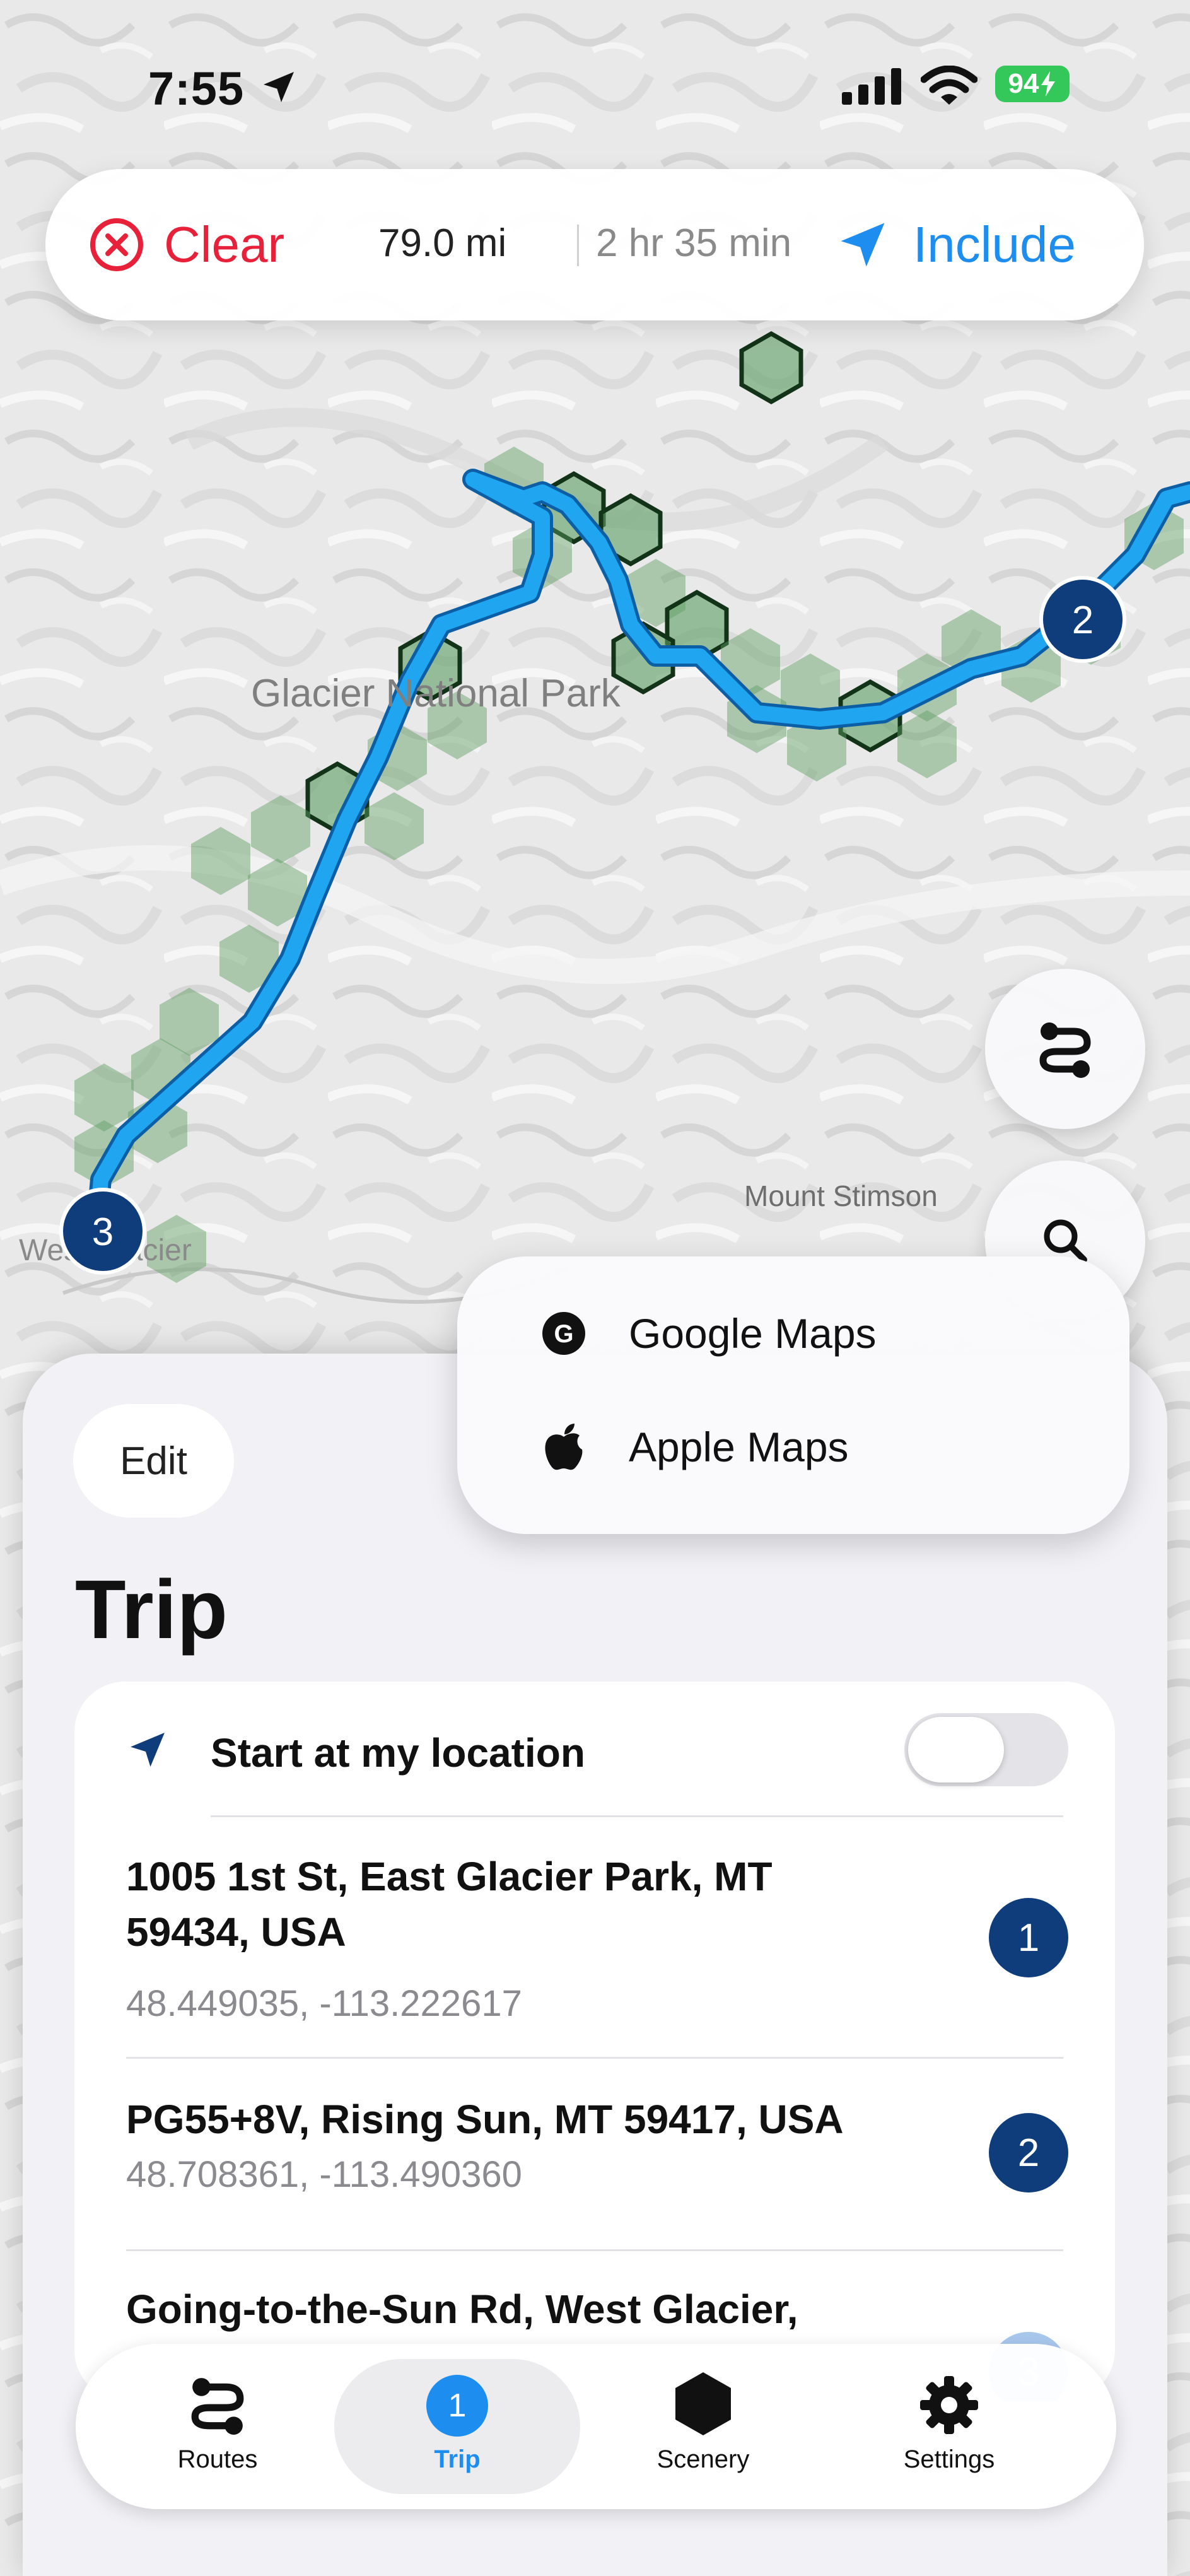  Describe the element at coordinates (196, 88) in the screenshot. I see `status-time: 7:55` at that location.